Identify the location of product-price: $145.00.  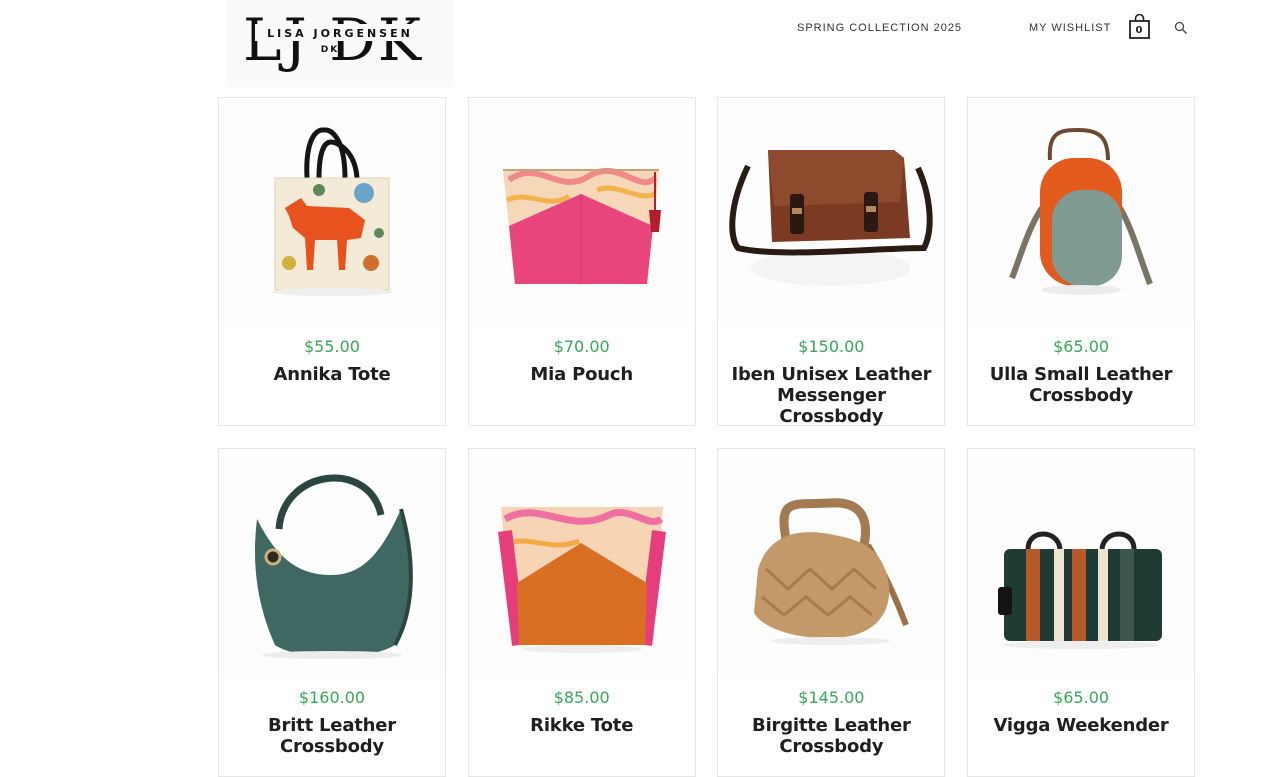
(831, 697).